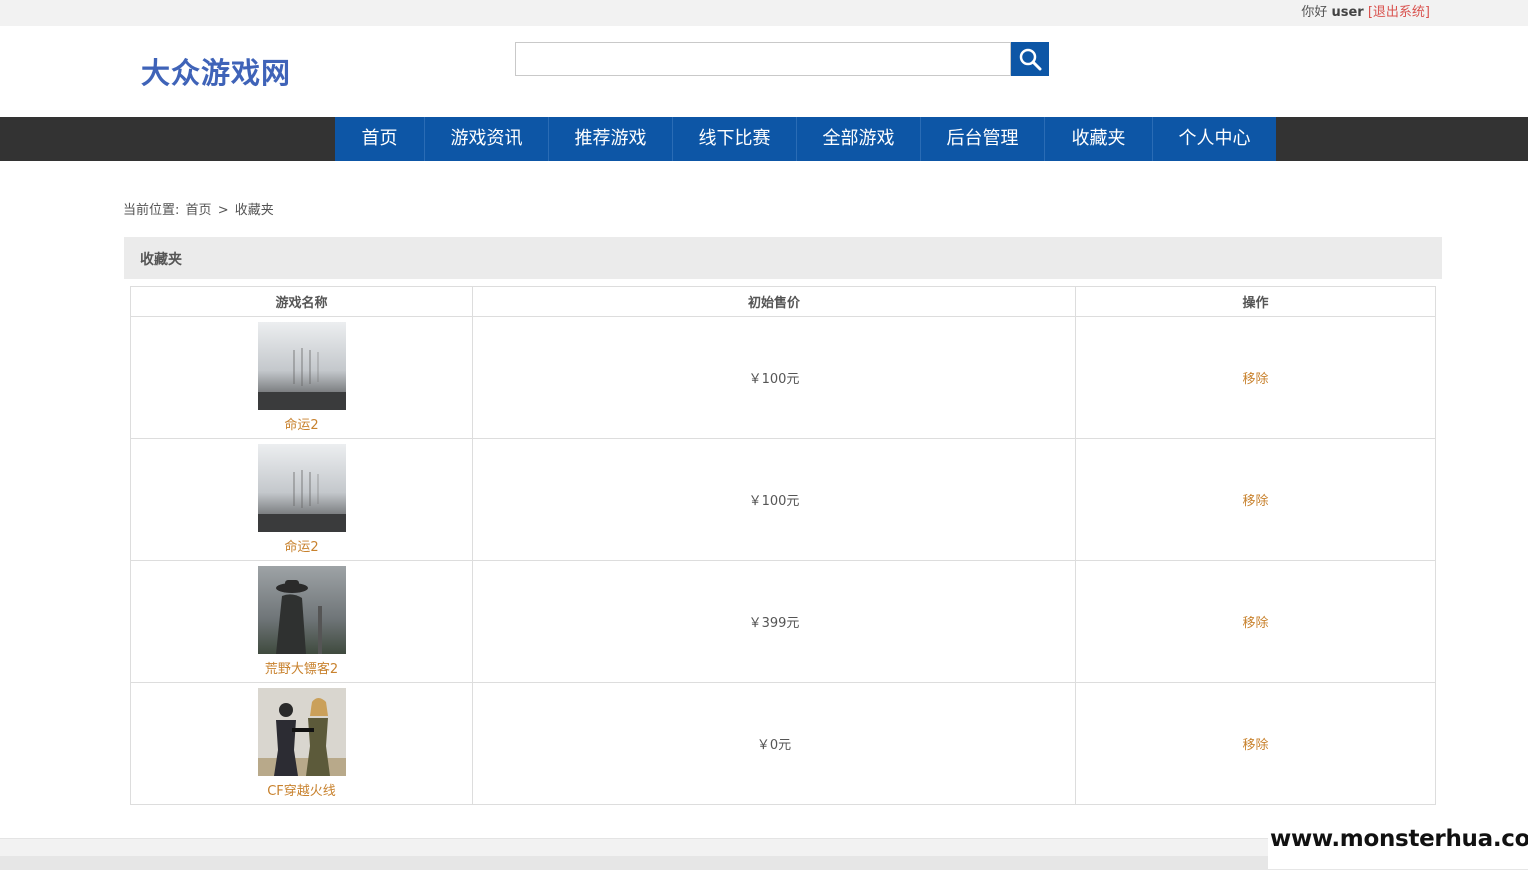 This screenshot has width=1528, height=870. I want to click on breadcrumb-home: 首页, so click(199, 210).